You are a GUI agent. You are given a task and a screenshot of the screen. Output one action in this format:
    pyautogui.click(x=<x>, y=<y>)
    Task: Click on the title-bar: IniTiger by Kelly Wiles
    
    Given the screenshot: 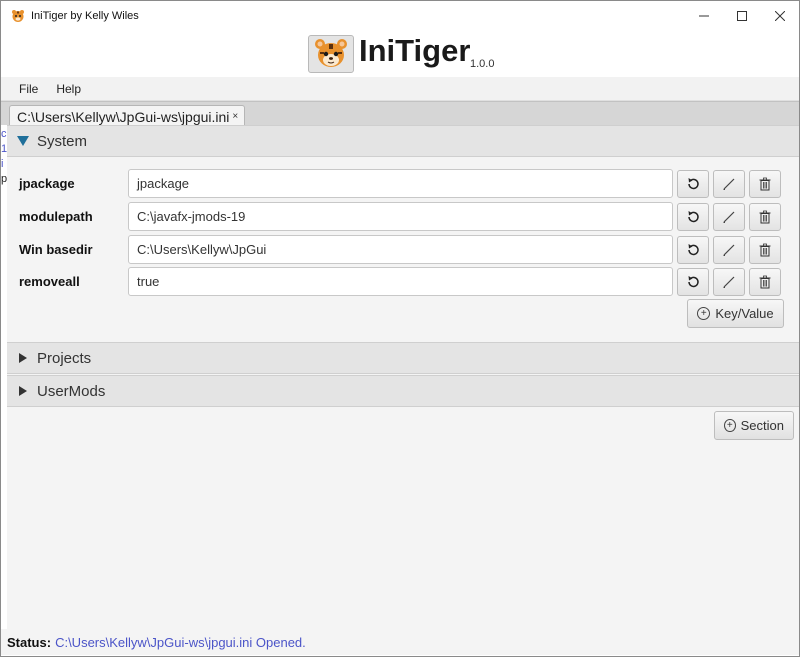 What is the action you would take?
    pyautogui.click(x=400, y=16)
    